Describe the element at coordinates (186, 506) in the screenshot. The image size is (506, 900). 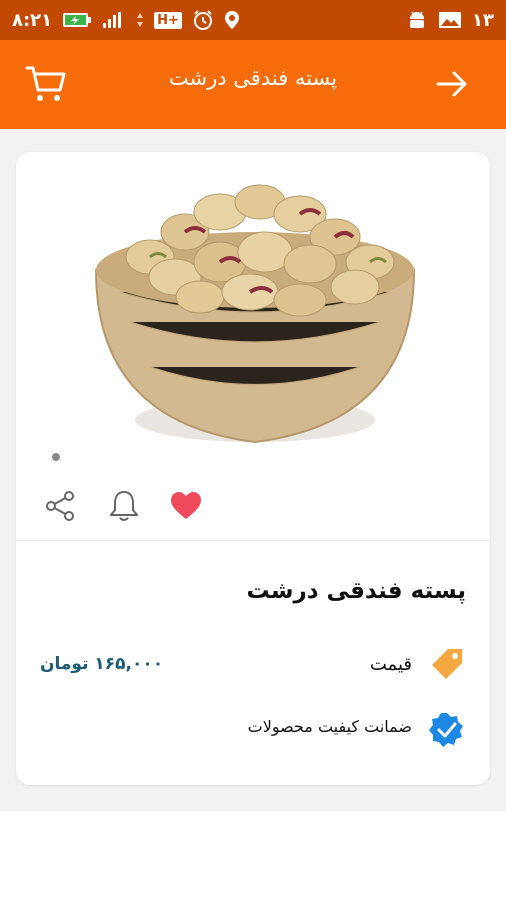
I see `heart-icon` at that location.